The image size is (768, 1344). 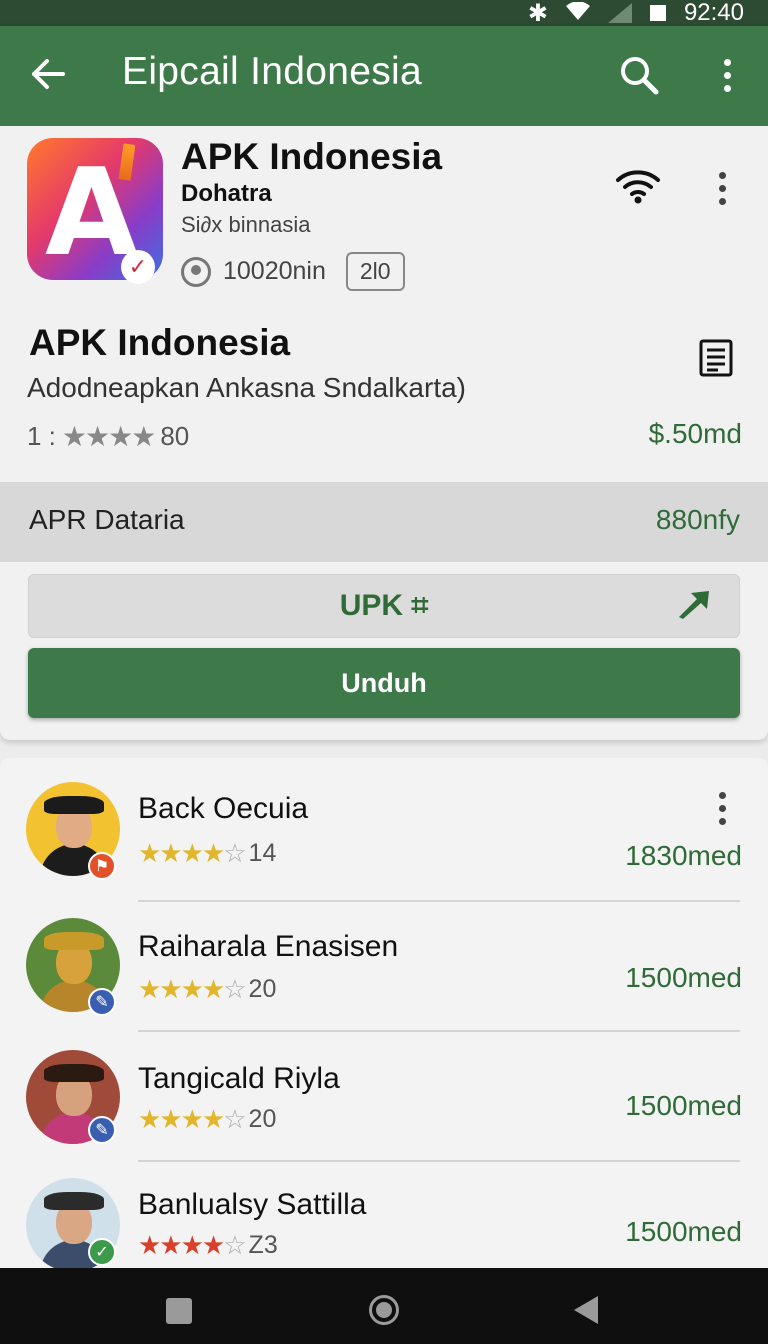 I want to click on app-price: $.50md, so click(x=695, y=433).